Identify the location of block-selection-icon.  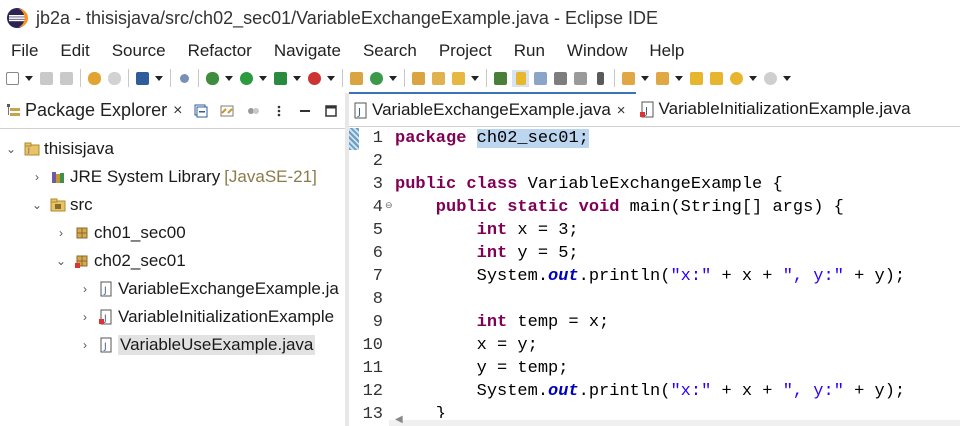
(540, 78).